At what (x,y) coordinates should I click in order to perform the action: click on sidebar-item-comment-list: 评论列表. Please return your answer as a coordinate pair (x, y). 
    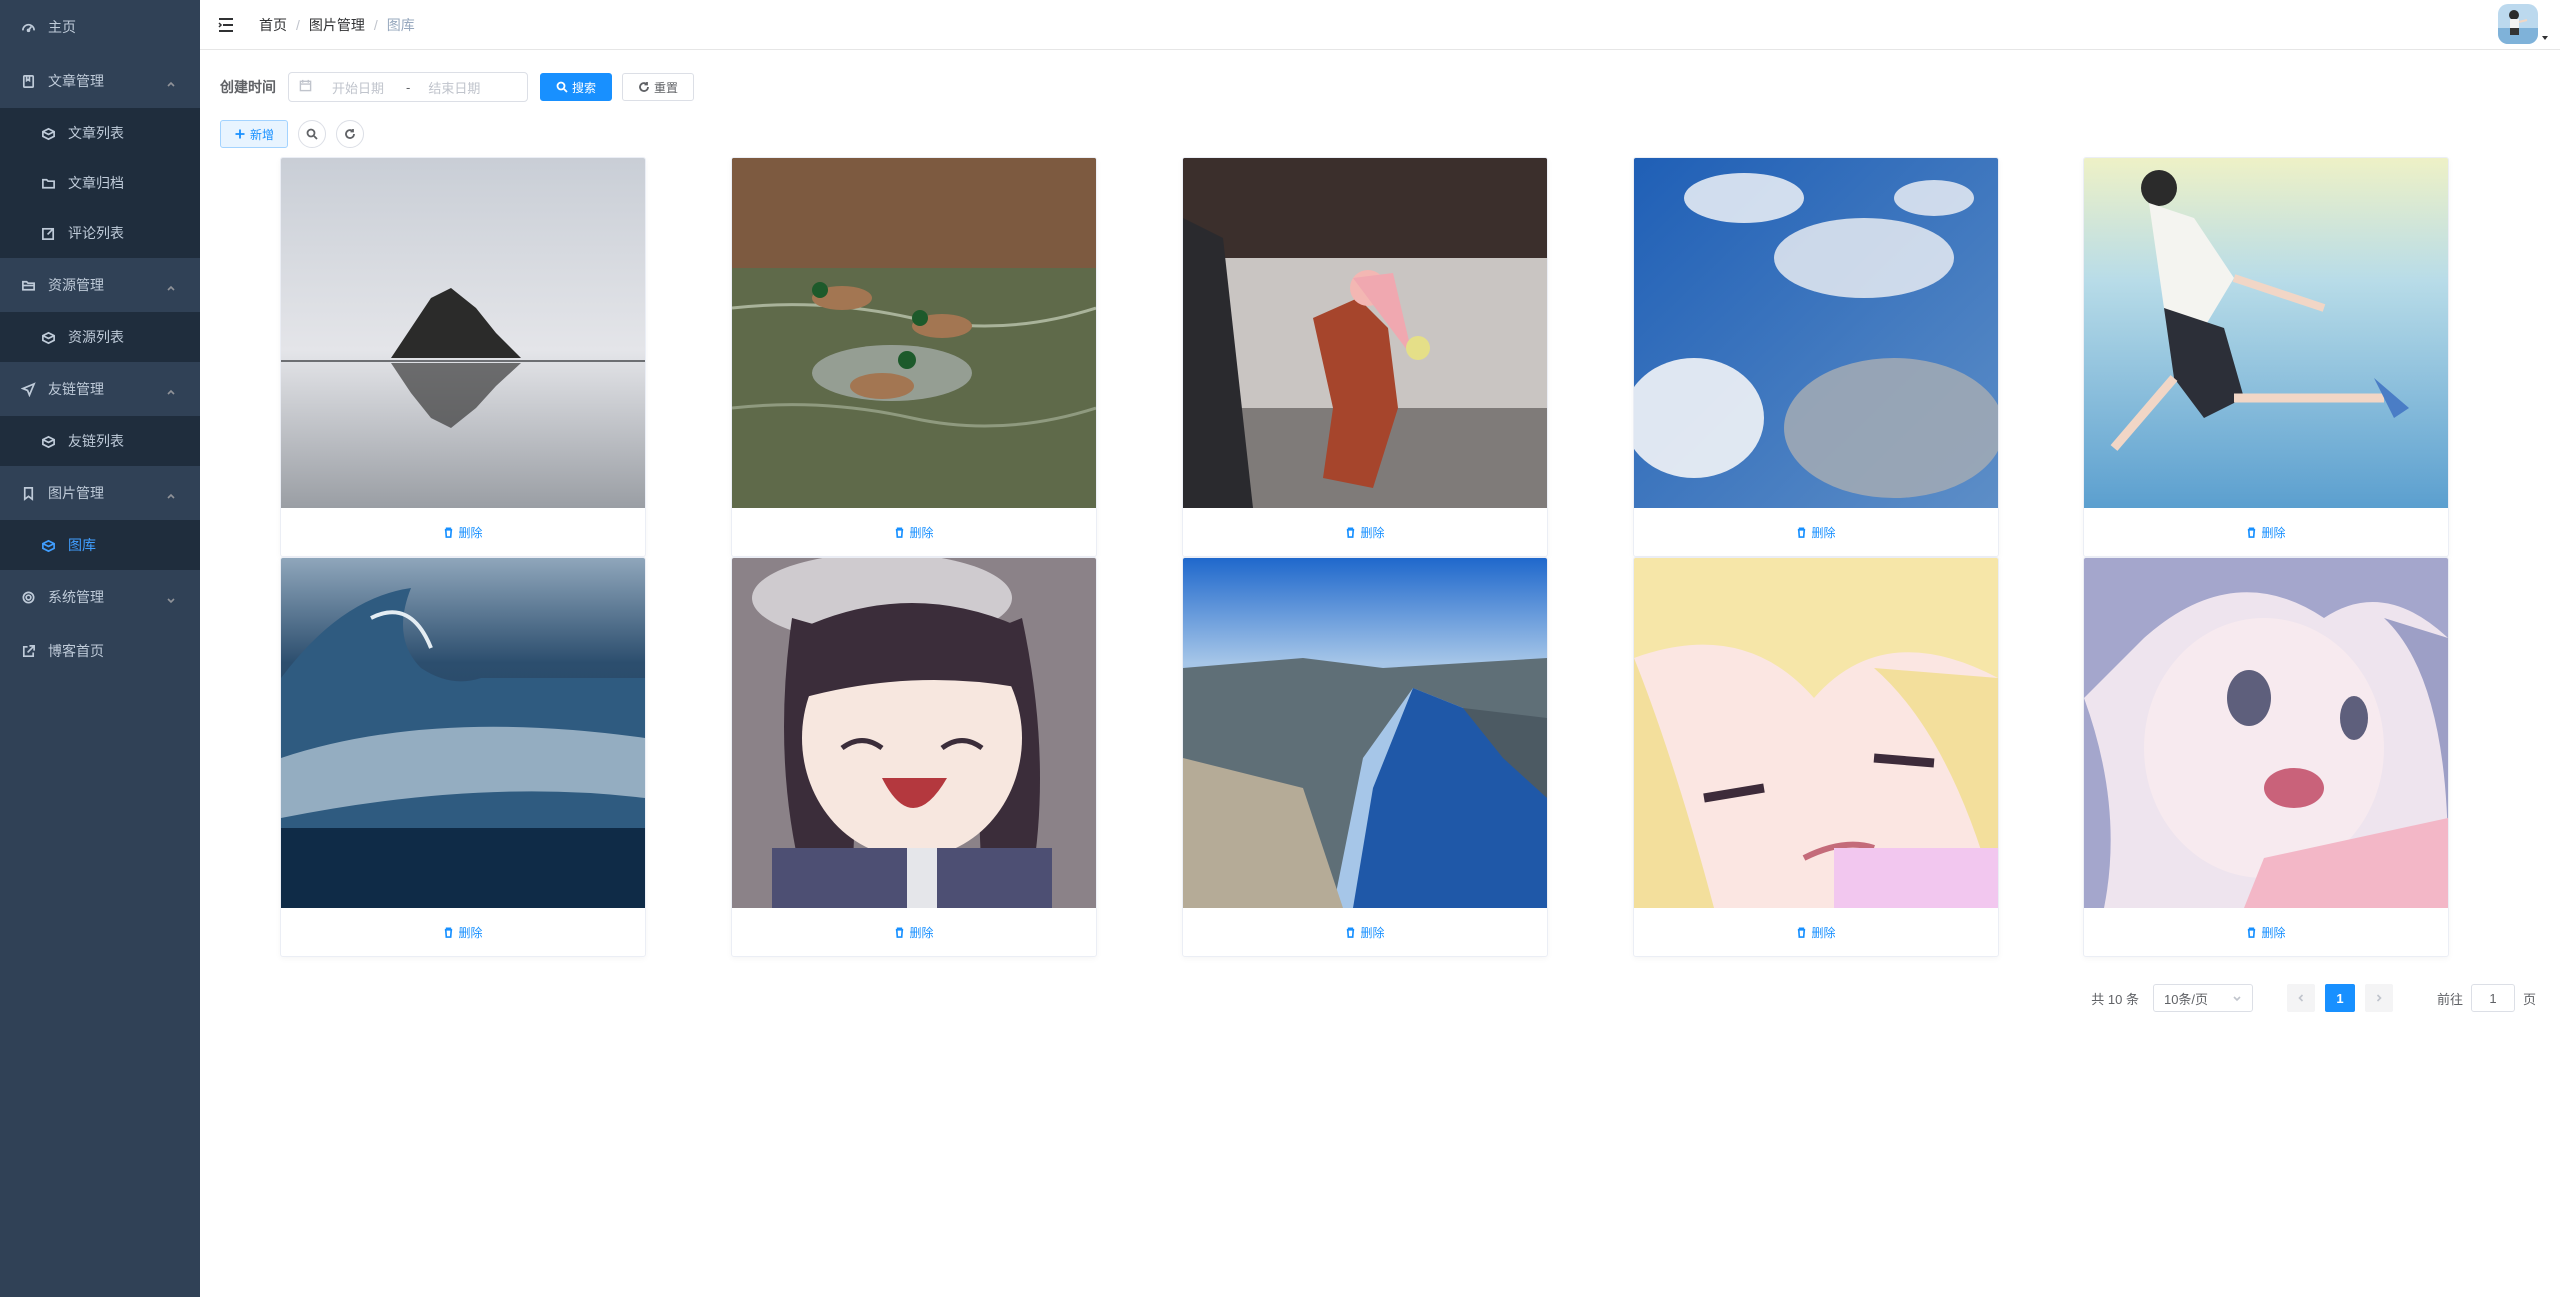
    Looking at the image, I should click on (100, 233).